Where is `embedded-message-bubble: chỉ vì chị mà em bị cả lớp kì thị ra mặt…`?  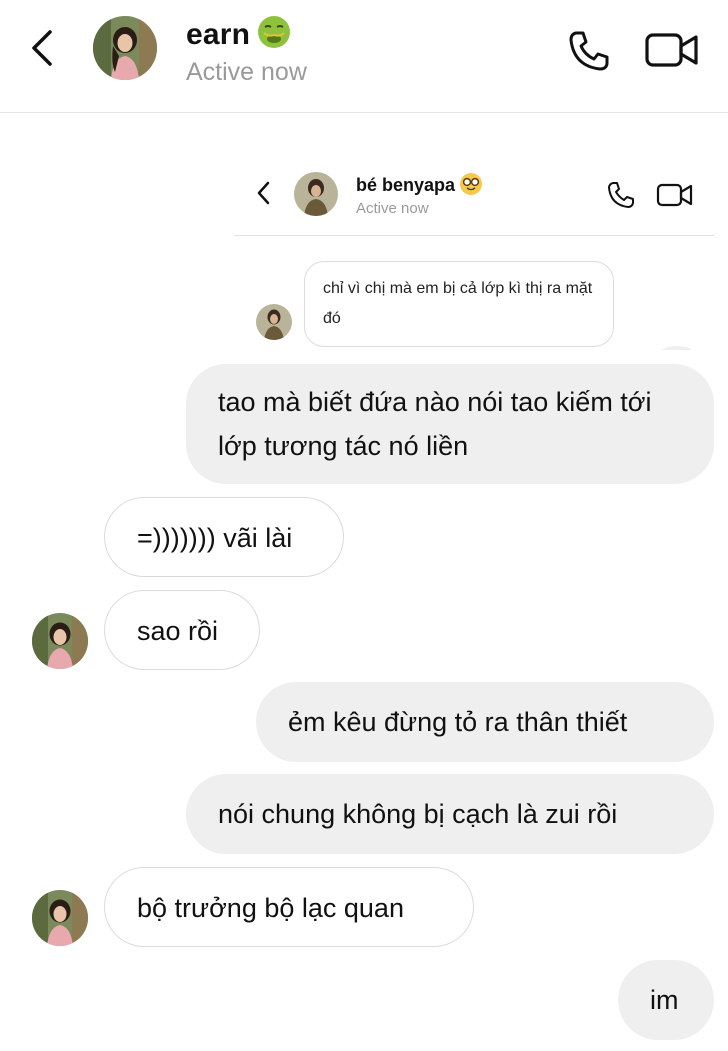
embedded-message-bubble: chỉ vì chị mà em bị cả lớp kì thị ra mặt… is located at coordinates (459, 304).